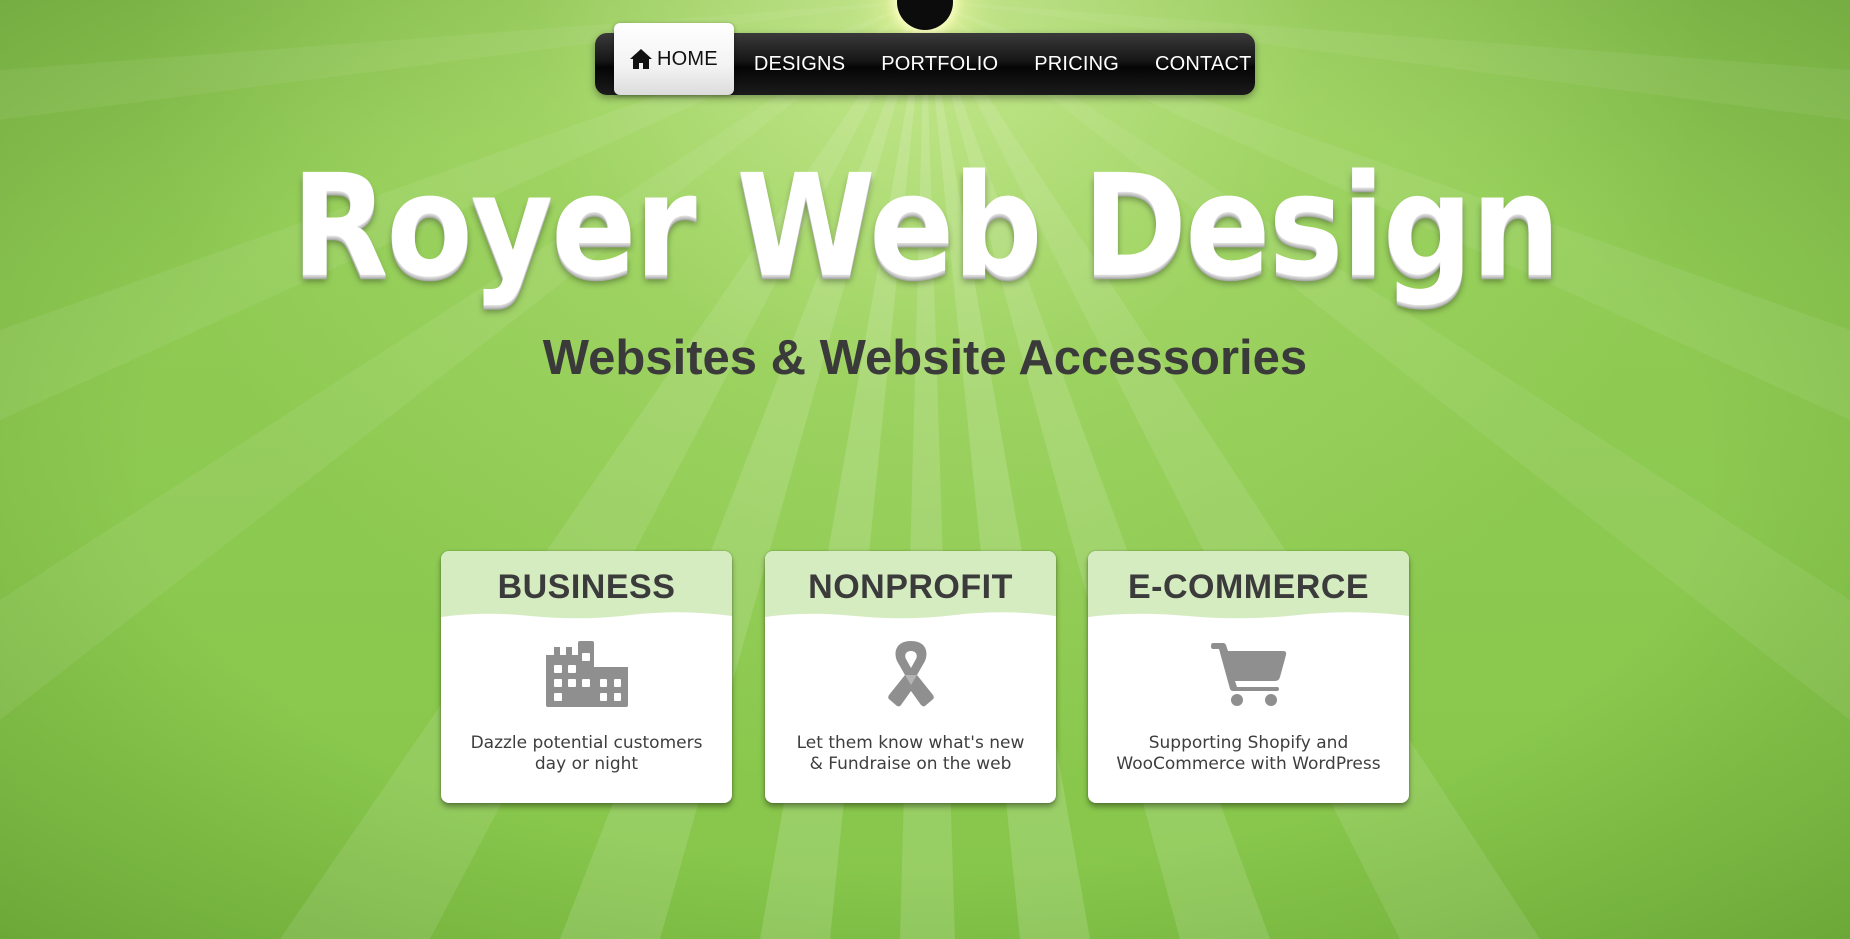 The height and width of the screenshot is (939, 1850). I want to click on nav-item-contact: CONTACT, so click(1203, 64).